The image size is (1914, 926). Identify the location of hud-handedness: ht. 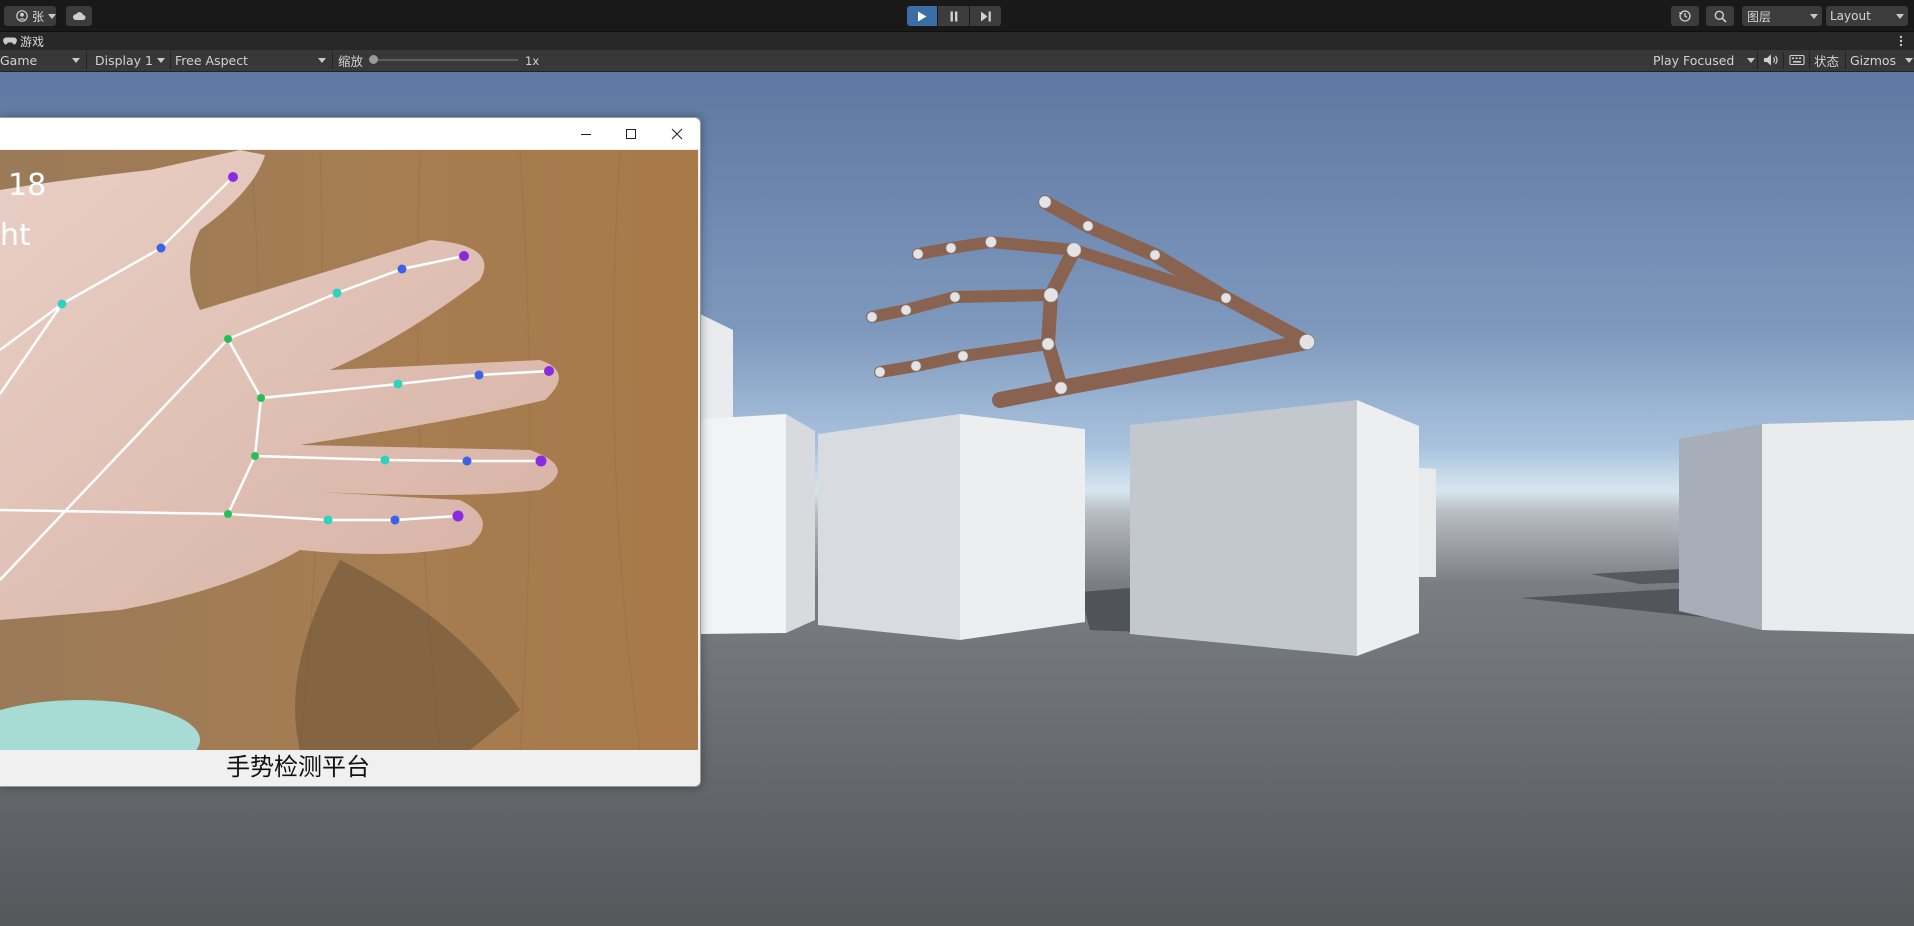
(15, 235).